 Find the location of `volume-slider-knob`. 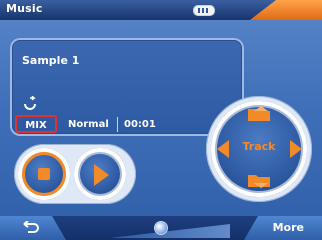

volume-slider-knob is located at coordinates (161, 228).